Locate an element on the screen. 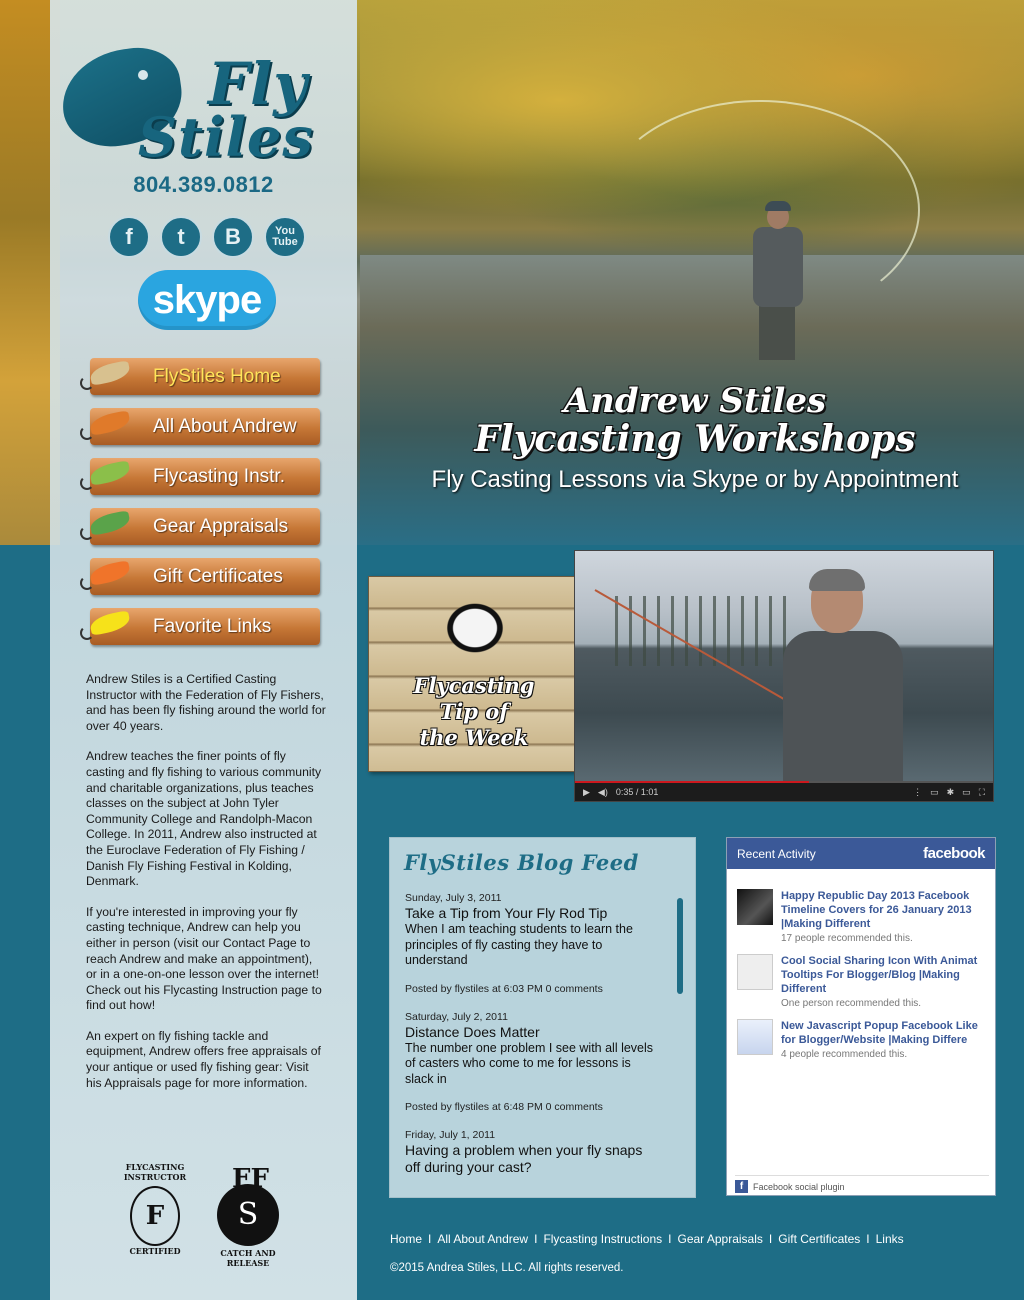  badge1-bottom-text: CERTIFIED is located at coordinates (155, 1251).